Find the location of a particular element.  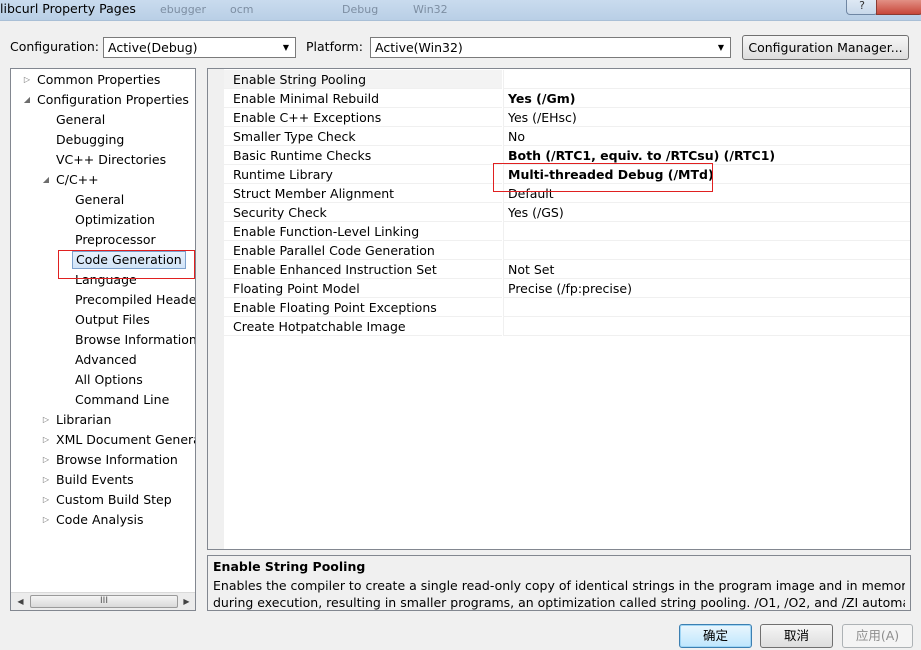

property-row: Enable Parallel Code Generation is located at coordinates (567, 250).